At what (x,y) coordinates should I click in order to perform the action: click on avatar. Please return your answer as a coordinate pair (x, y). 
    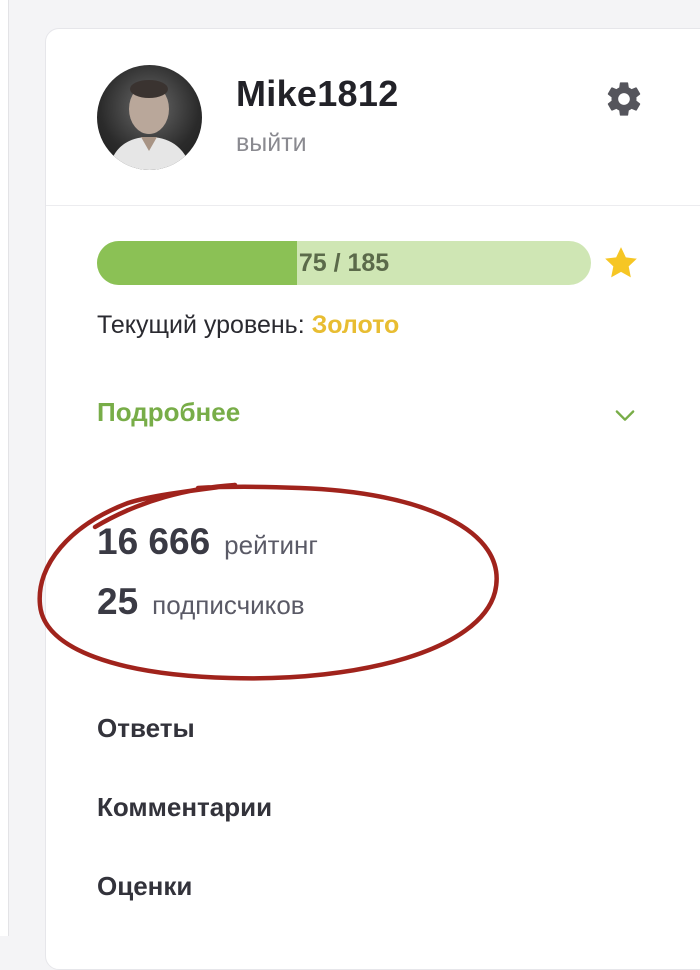
    Looking at the image, I should click on (149, 117).